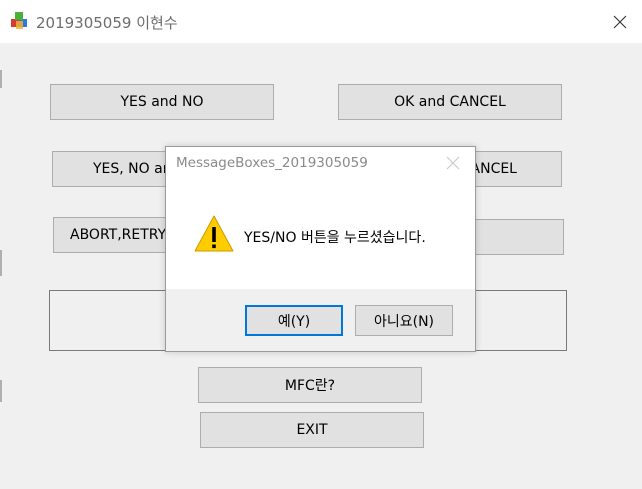 The width and height of the screenshot is (642, 489). Describe the element at coordinates (20, 21) in the screenshot. I see `app-icon` at that location.